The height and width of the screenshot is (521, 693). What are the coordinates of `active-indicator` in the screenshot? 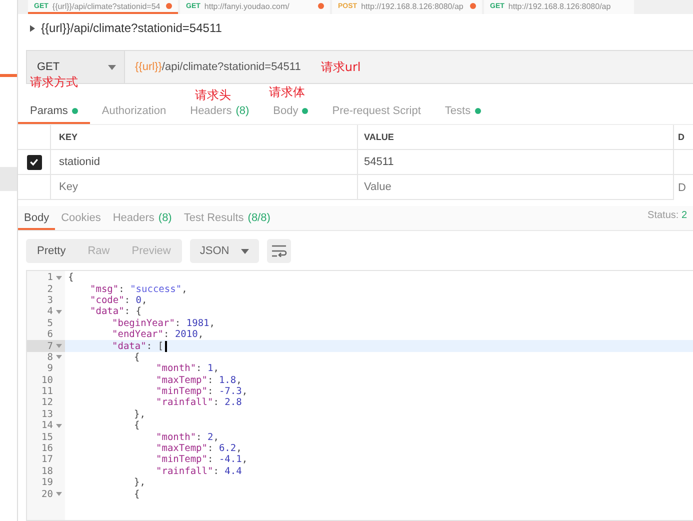 It's located at (8, 75).